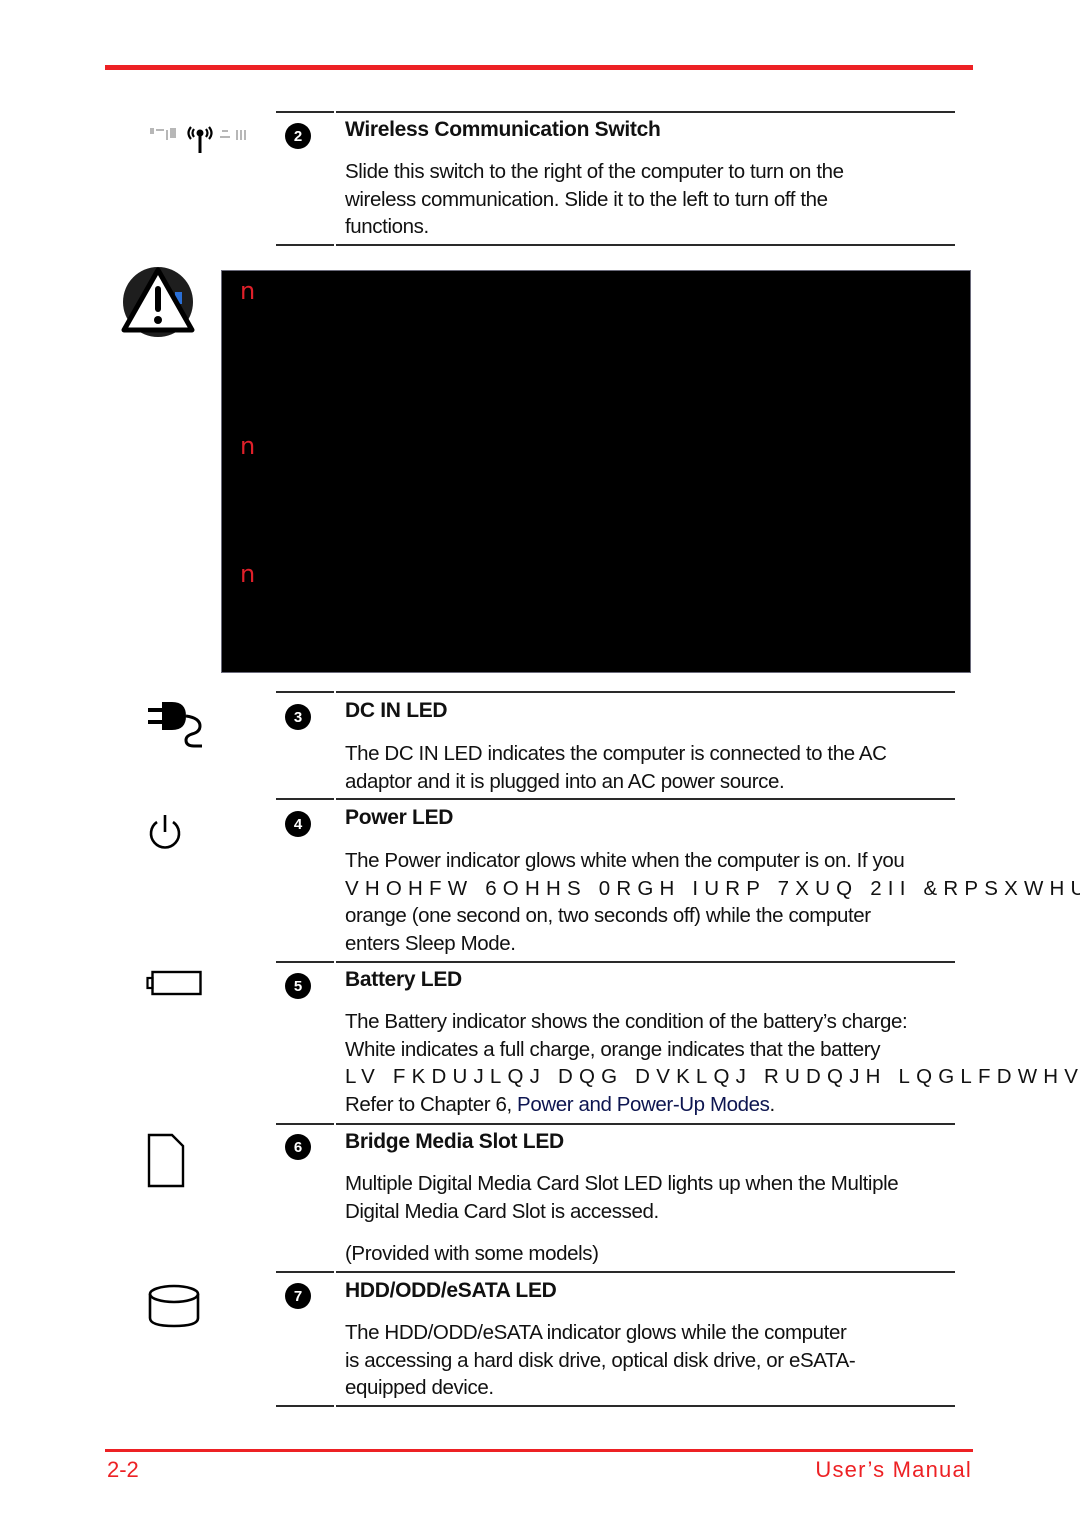 The image size is (1080, 1529). I want to click on hard-disk-icon, so click(174, 1308).